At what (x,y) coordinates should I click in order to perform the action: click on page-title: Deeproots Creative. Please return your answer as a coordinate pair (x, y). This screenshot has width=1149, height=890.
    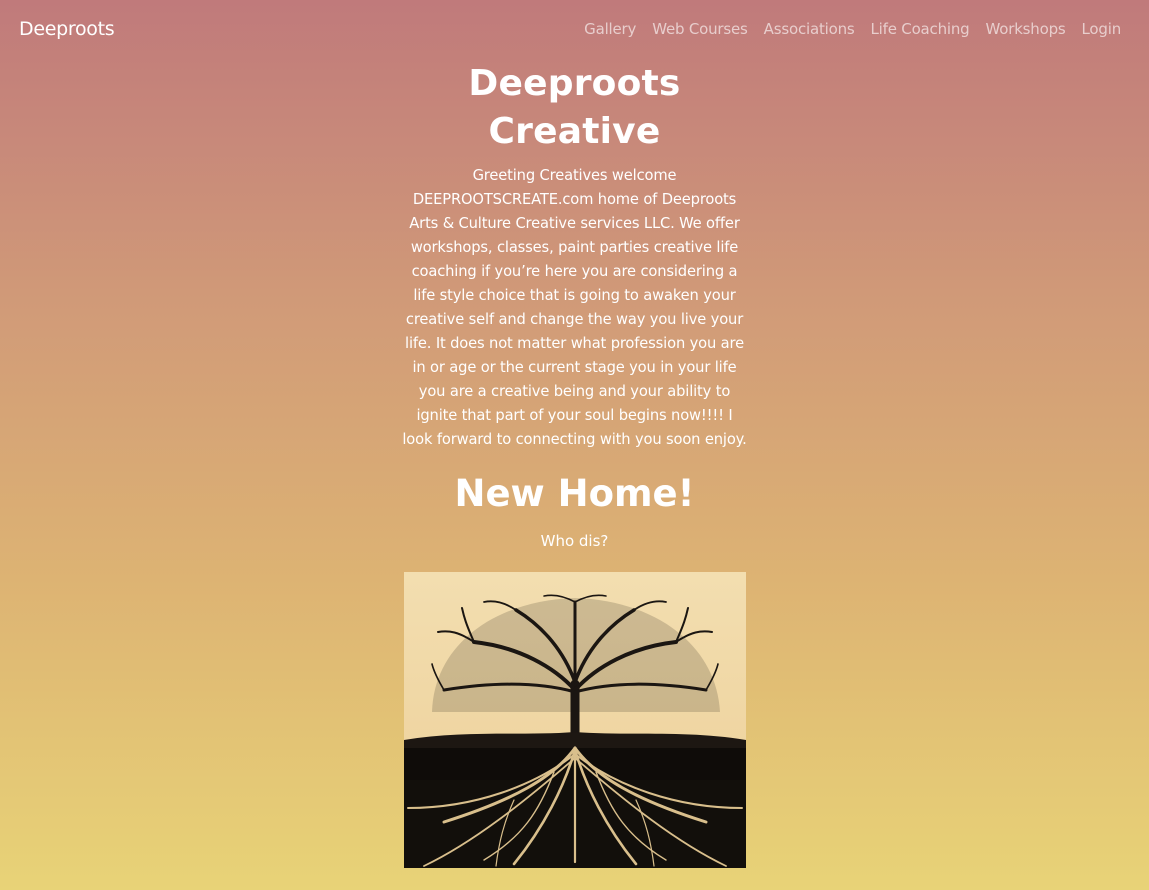
    Looking at the image, I should click on (574, 107).